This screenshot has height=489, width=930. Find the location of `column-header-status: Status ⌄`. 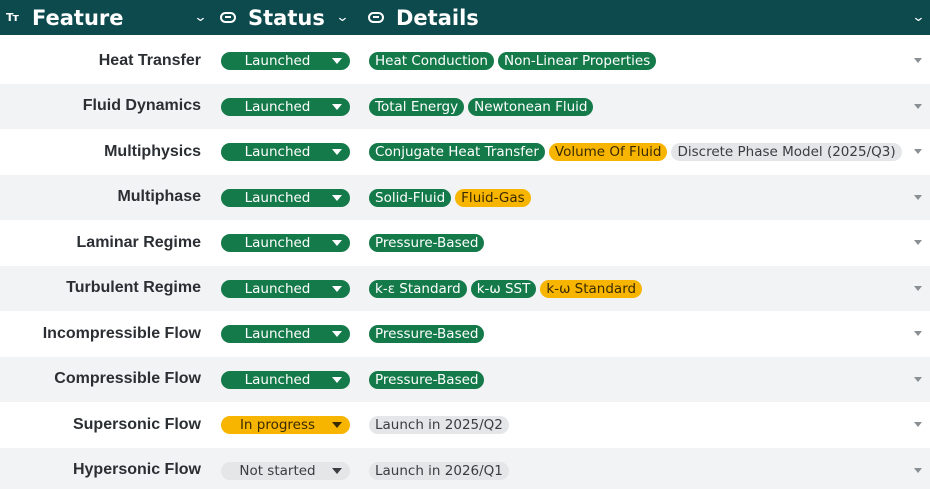

column-header-status: Status ⌄ is located at coordinates (290, 17).